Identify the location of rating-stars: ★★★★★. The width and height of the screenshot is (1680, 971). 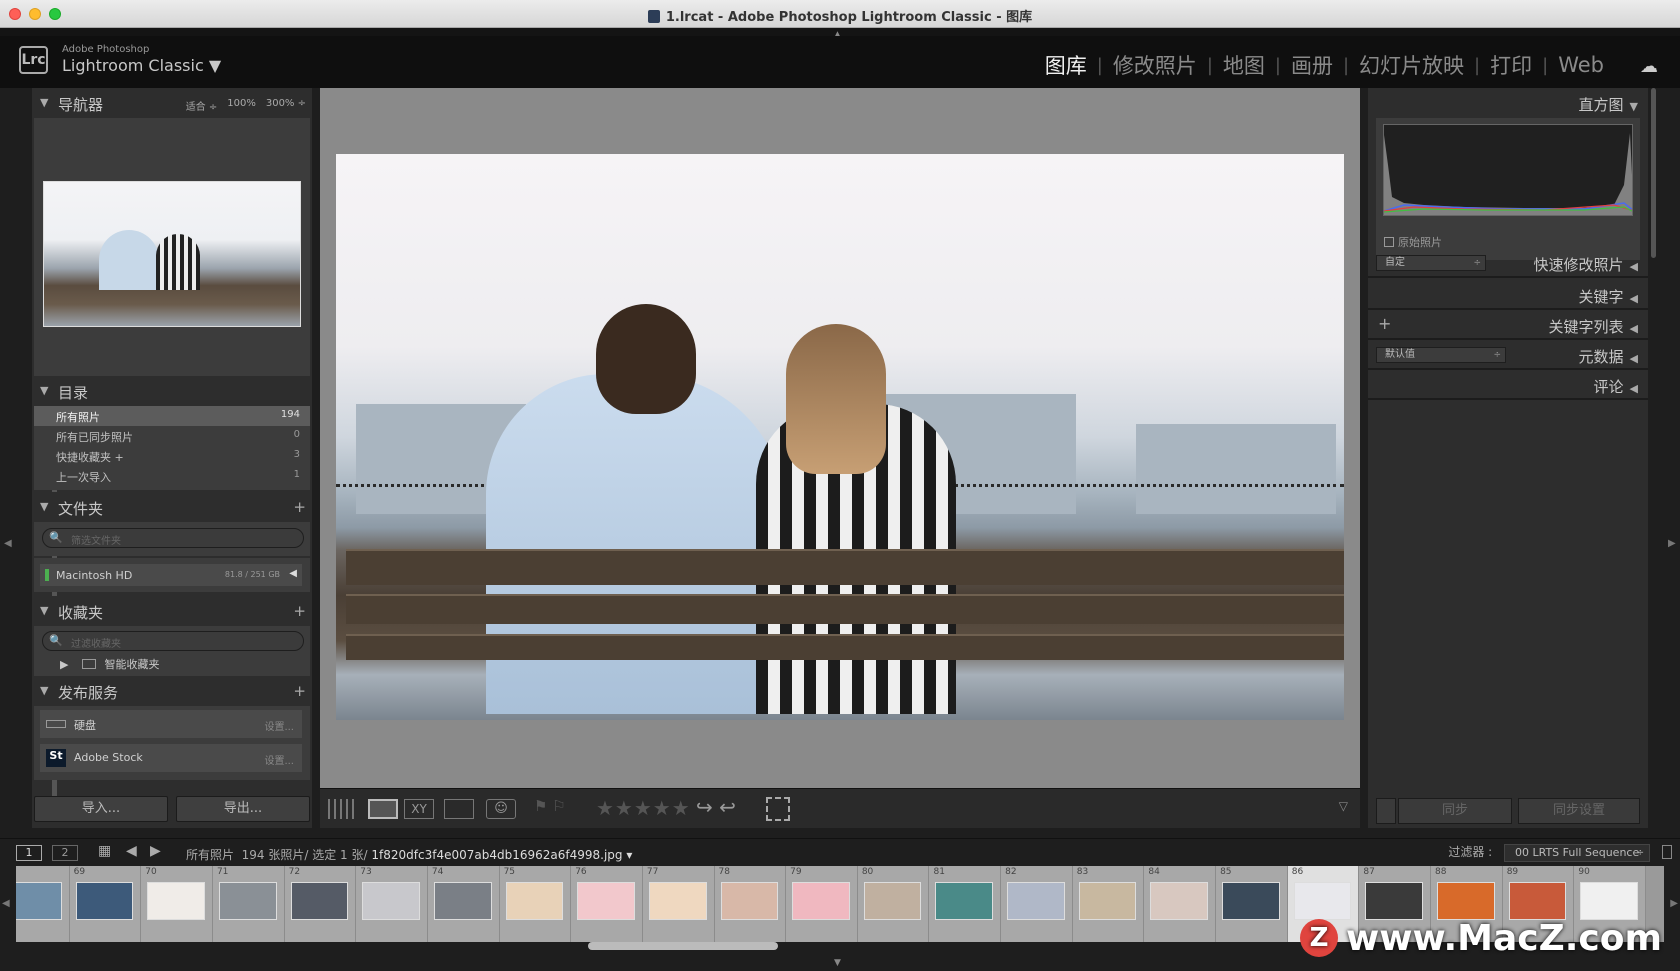
(643, 808).